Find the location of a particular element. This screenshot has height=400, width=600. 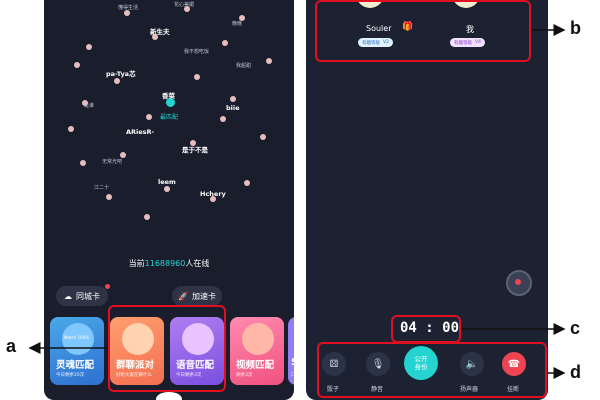

annotation-label-d: d is located at coordinates (575, 372).